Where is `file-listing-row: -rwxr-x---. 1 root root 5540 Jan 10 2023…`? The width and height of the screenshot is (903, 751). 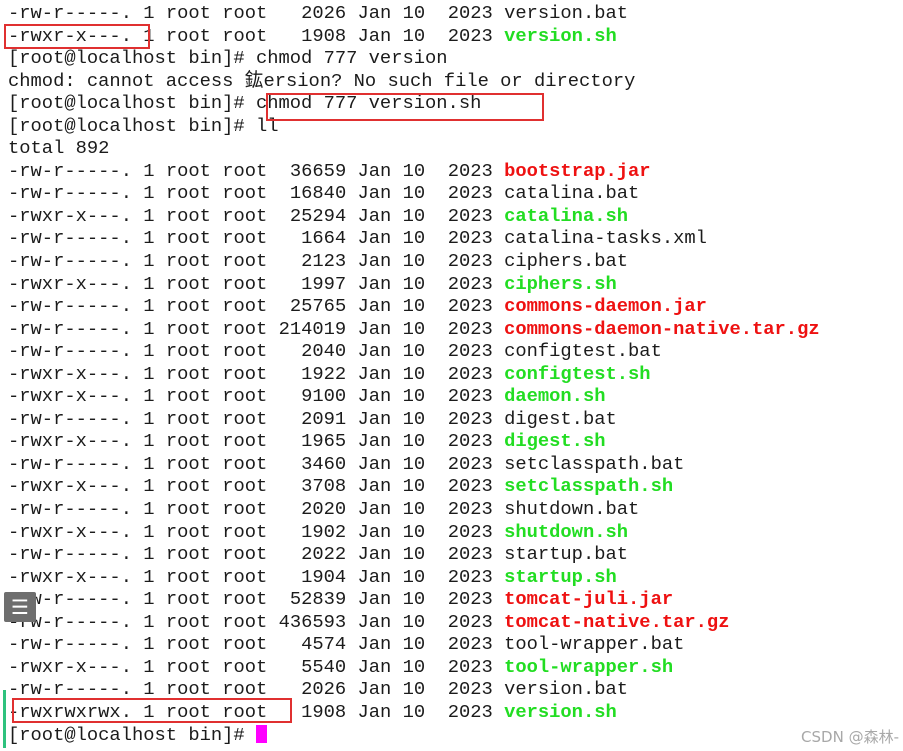 file-listing-row: -rwxr-x---. 1 root root 5540 Jan 10 2023… is located at coordinates (455, 667).